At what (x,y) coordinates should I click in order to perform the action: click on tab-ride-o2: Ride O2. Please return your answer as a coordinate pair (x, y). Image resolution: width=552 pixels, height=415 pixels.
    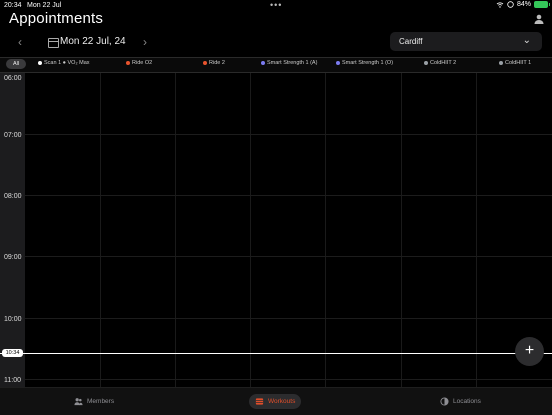
    Looking at the image, I should click on (139, 63).